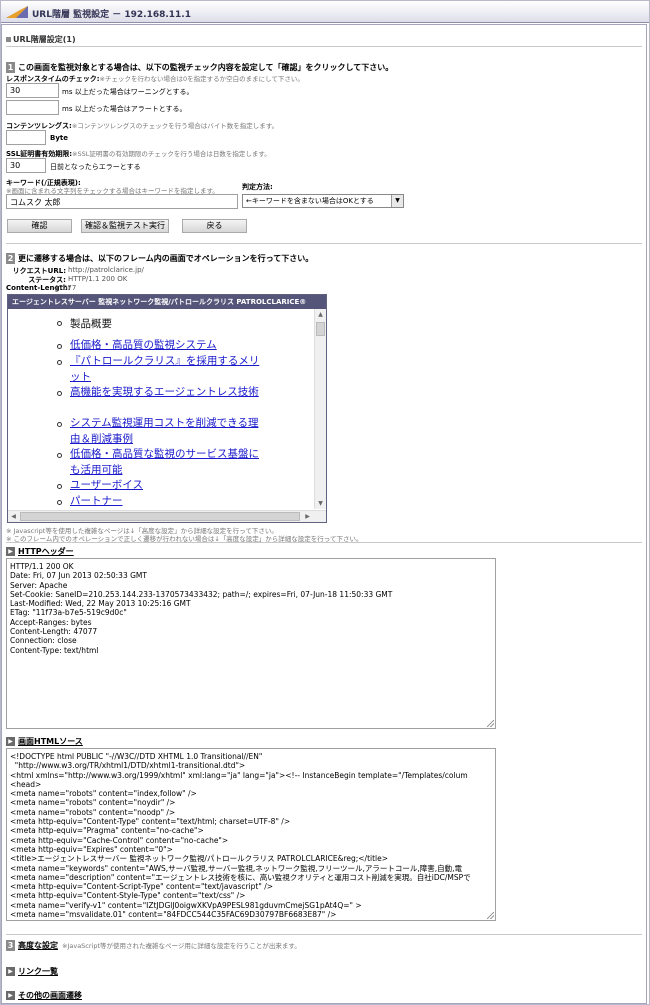 The height and width of the screenshot is (1005, 650). I want to click on other-transition-row: ▶ その他の画面遷移, so click(44, 995).